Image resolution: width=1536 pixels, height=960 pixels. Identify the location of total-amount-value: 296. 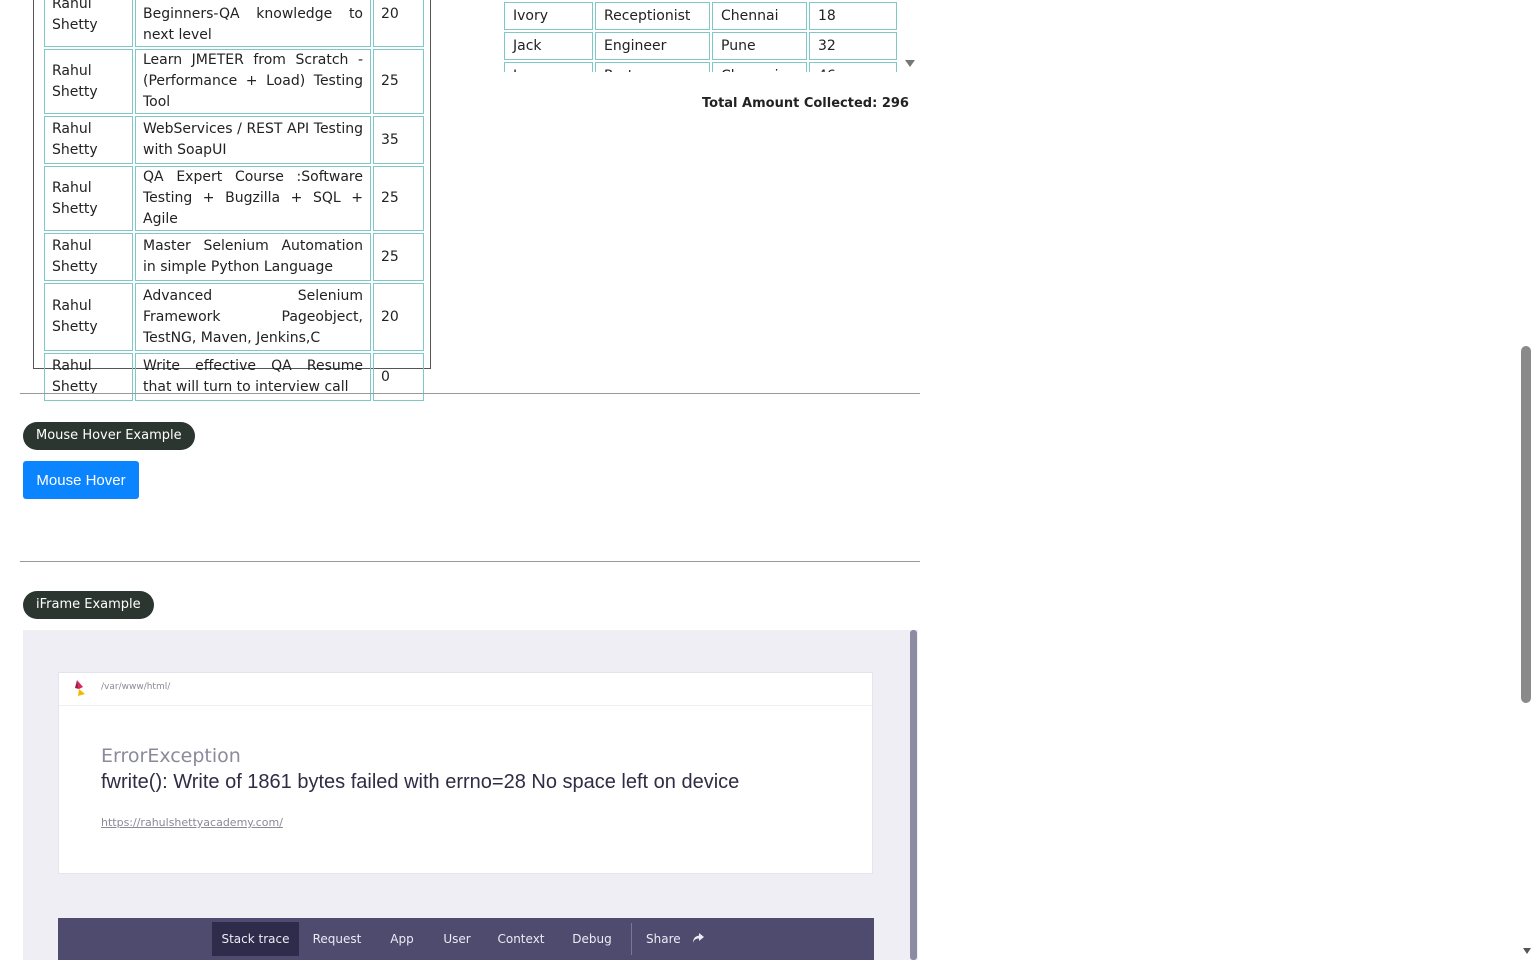
(895, 103).